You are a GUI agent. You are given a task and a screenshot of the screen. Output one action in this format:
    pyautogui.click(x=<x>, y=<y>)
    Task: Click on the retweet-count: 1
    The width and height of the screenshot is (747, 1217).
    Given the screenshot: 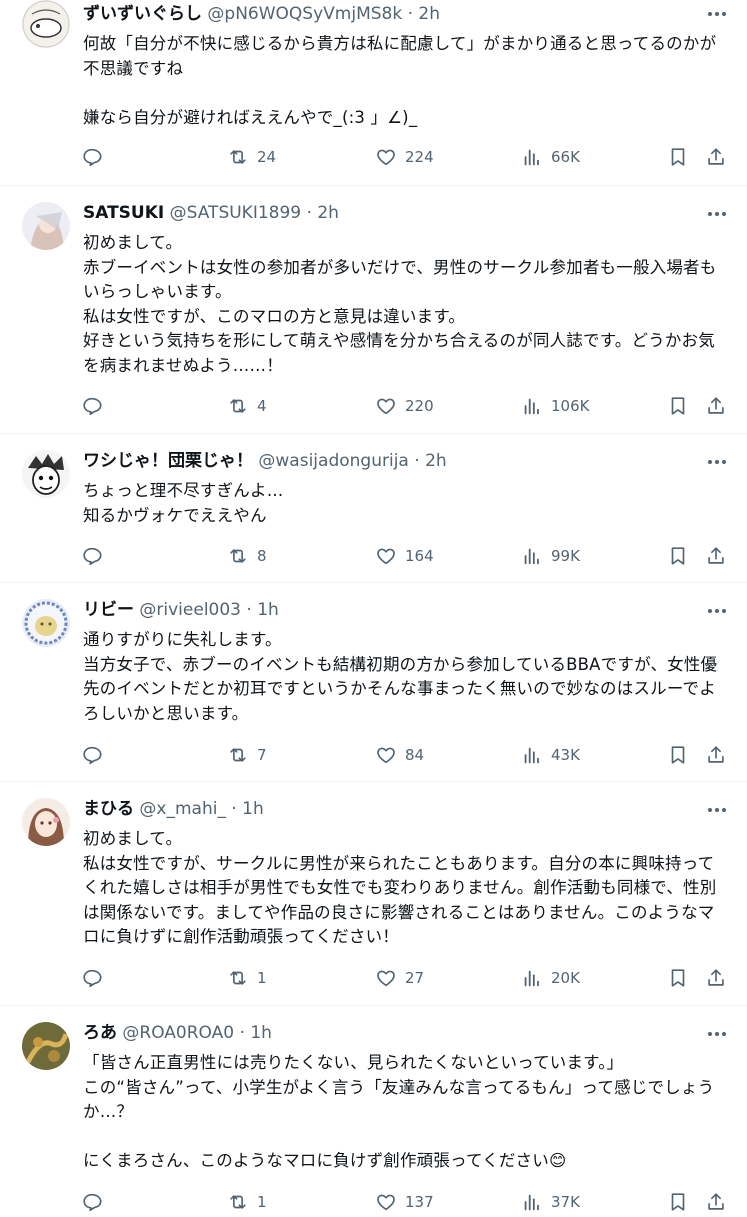 What is the action you would take?
    pyautogui.click(x=262, y=1202)
    